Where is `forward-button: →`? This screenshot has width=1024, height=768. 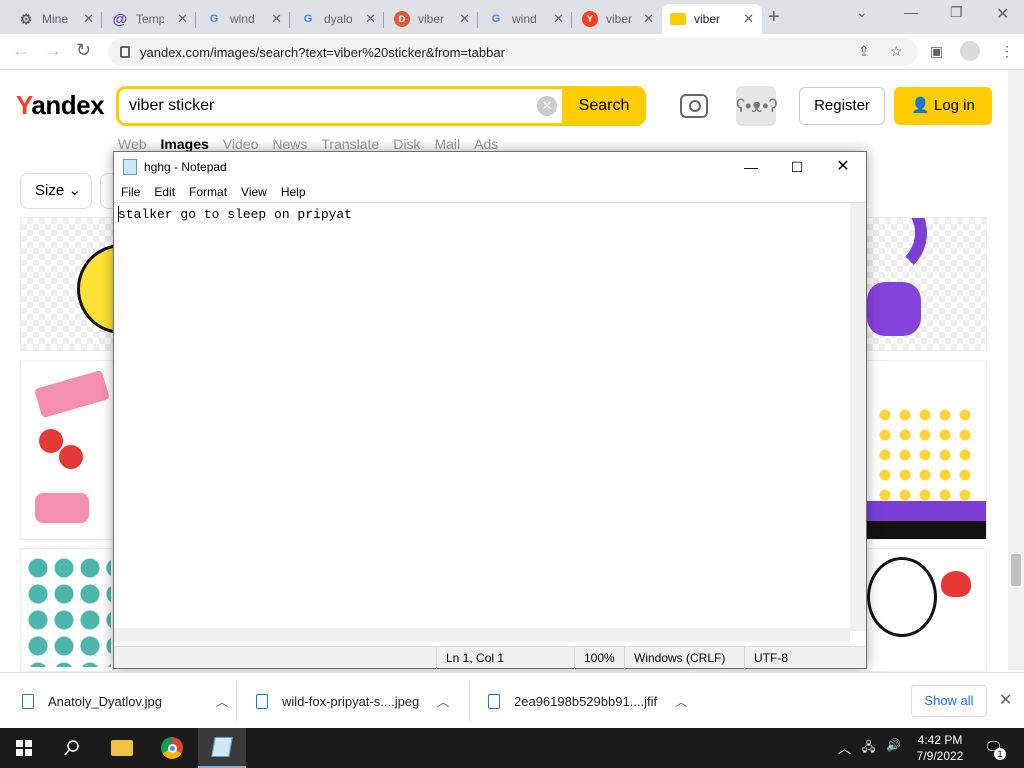
forward-button: → is located at coordinates (53, 50).